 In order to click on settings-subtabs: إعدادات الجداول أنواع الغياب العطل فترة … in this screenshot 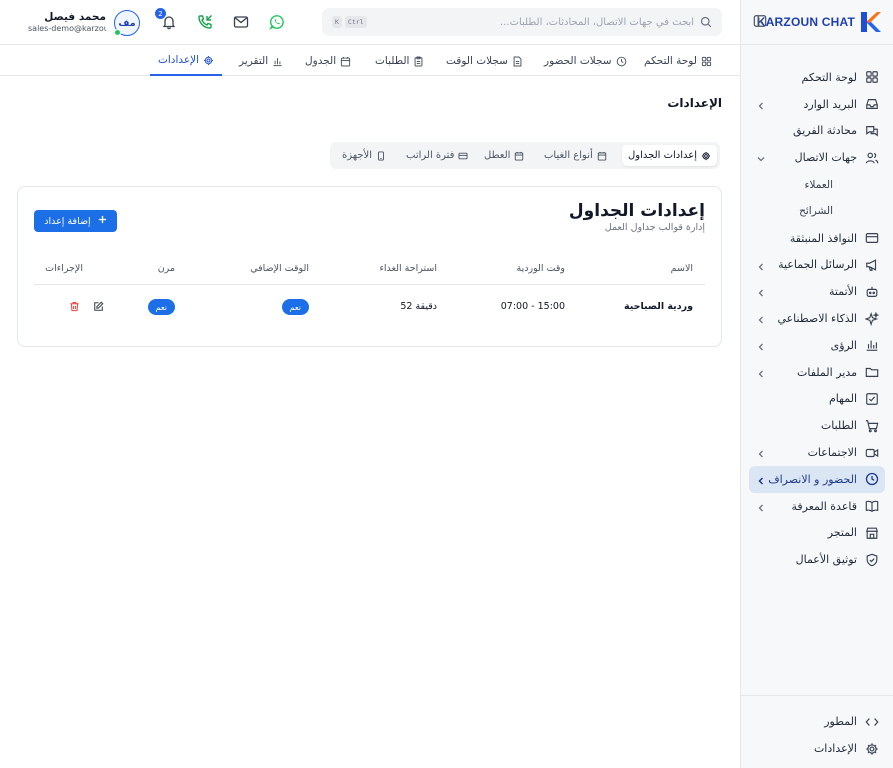, I will do `click(525, 155)`.